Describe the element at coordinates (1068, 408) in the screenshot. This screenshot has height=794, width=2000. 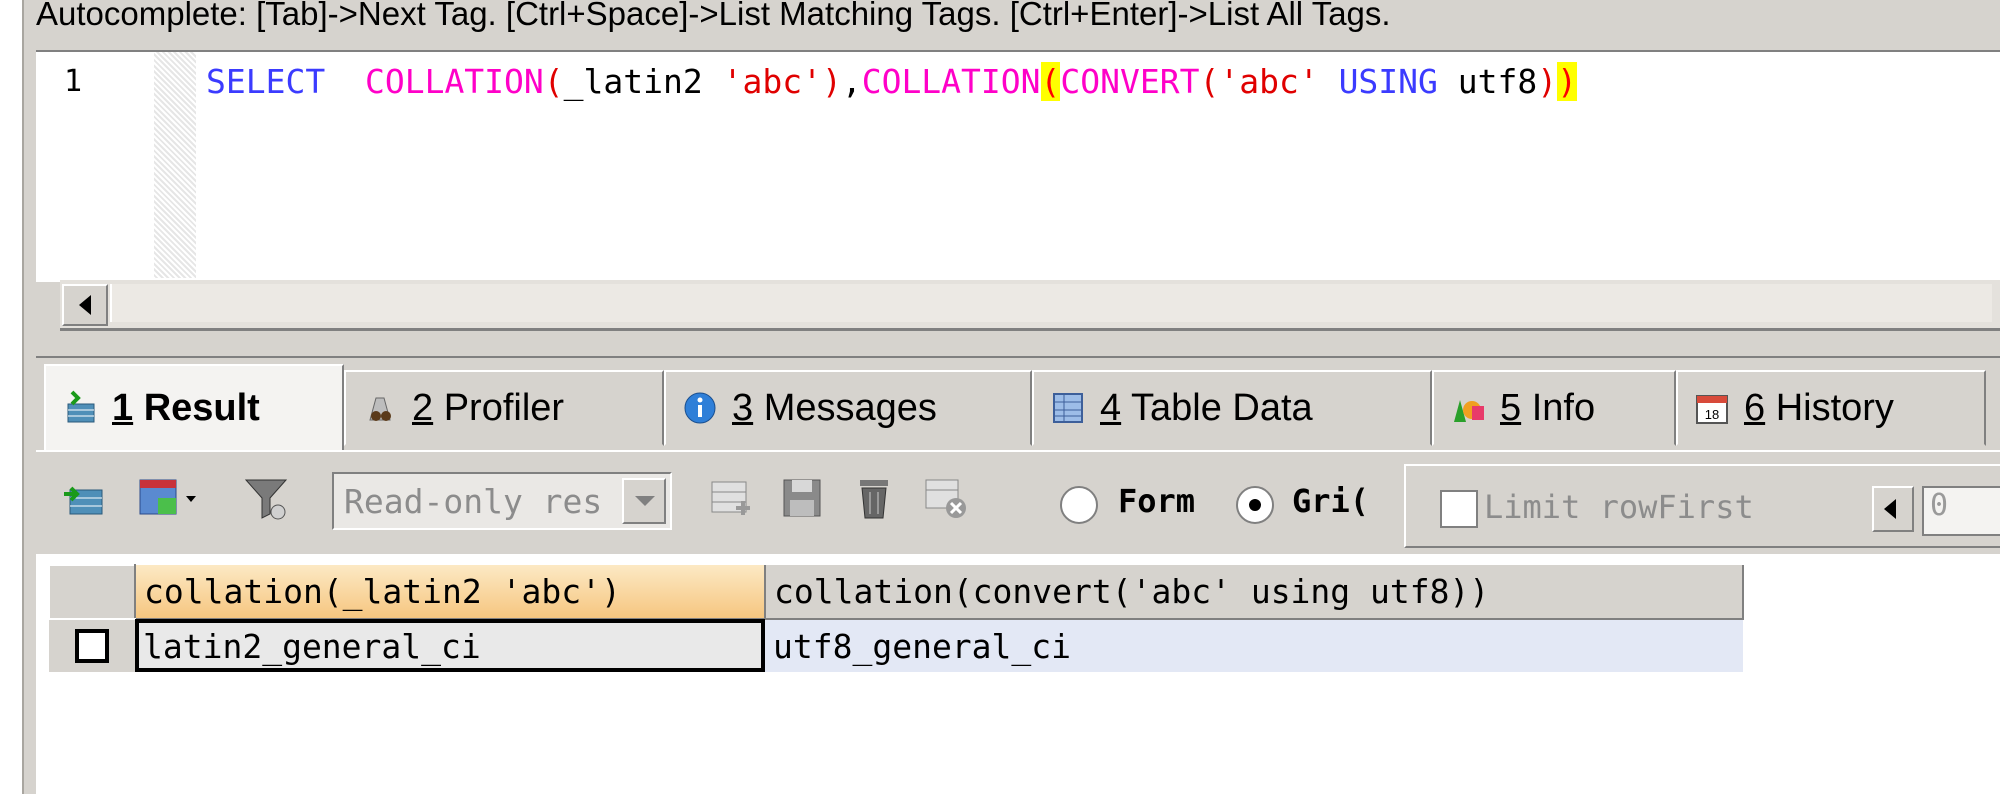
I see `table-icon` at that location.